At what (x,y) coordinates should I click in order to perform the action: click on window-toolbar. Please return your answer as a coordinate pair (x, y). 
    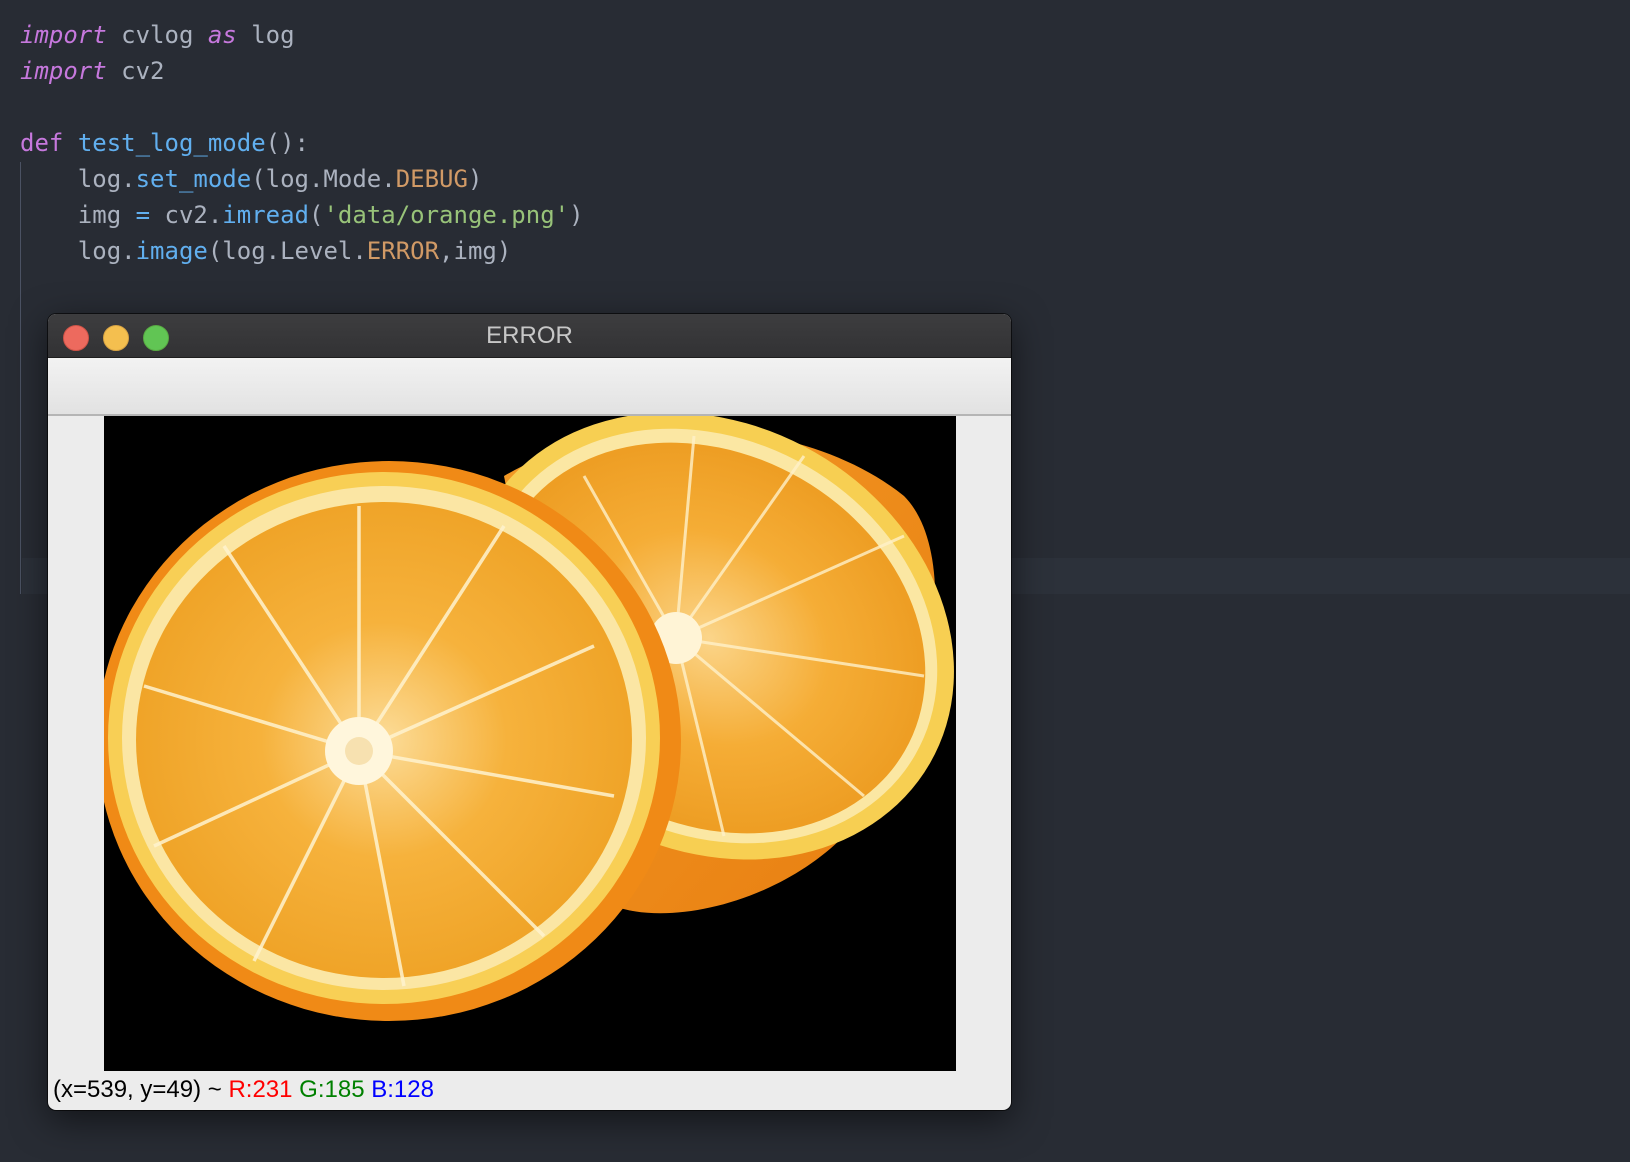
    Looking at the image, I should click on (529, 387).